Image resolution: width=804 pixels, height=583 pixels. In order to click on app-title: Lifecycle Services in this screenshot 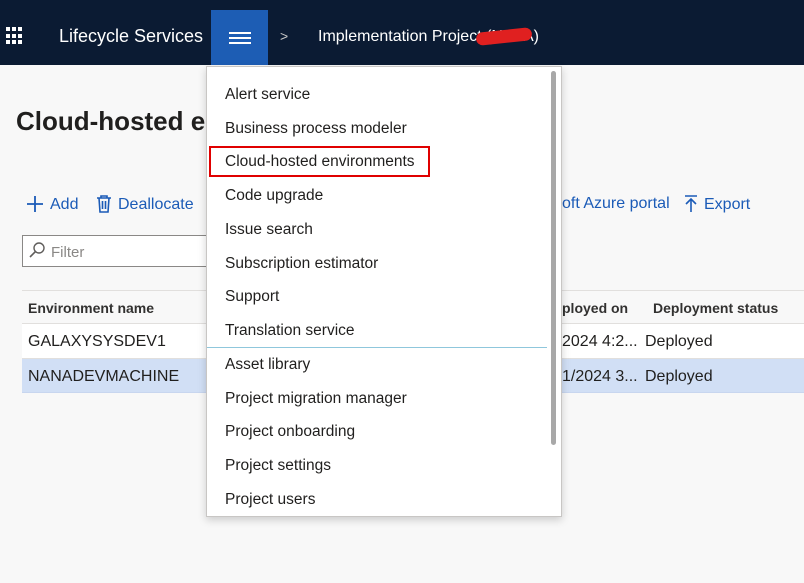, I will do `click(131, 36)`.